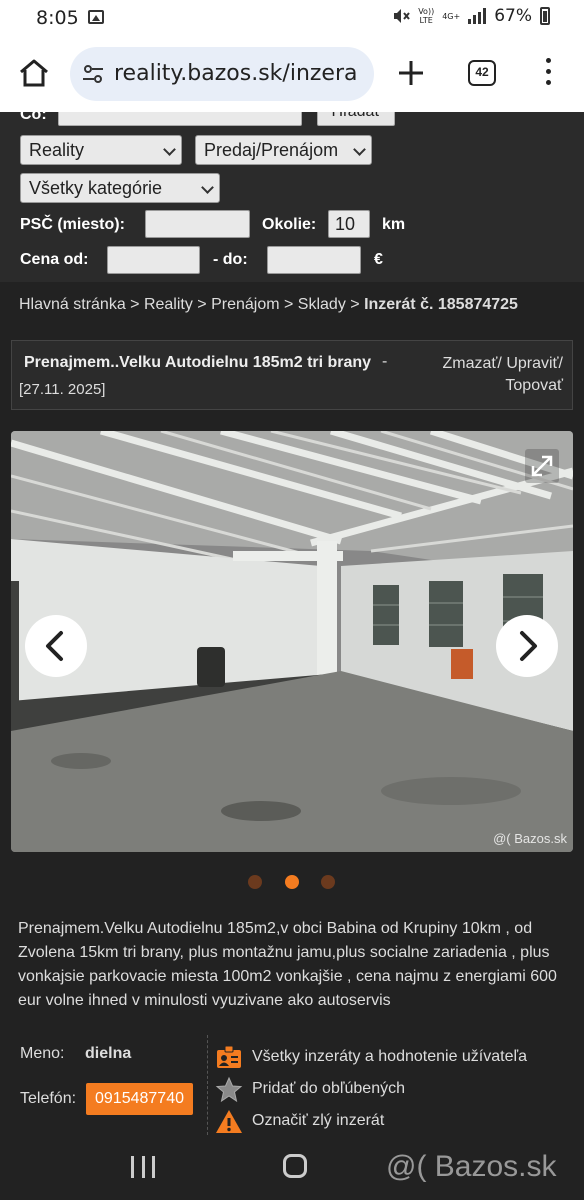 The width and height of the screenshot is (584, 1200). I want to click on site-watermark: @( Bazos.sk, so click(471, 1166).